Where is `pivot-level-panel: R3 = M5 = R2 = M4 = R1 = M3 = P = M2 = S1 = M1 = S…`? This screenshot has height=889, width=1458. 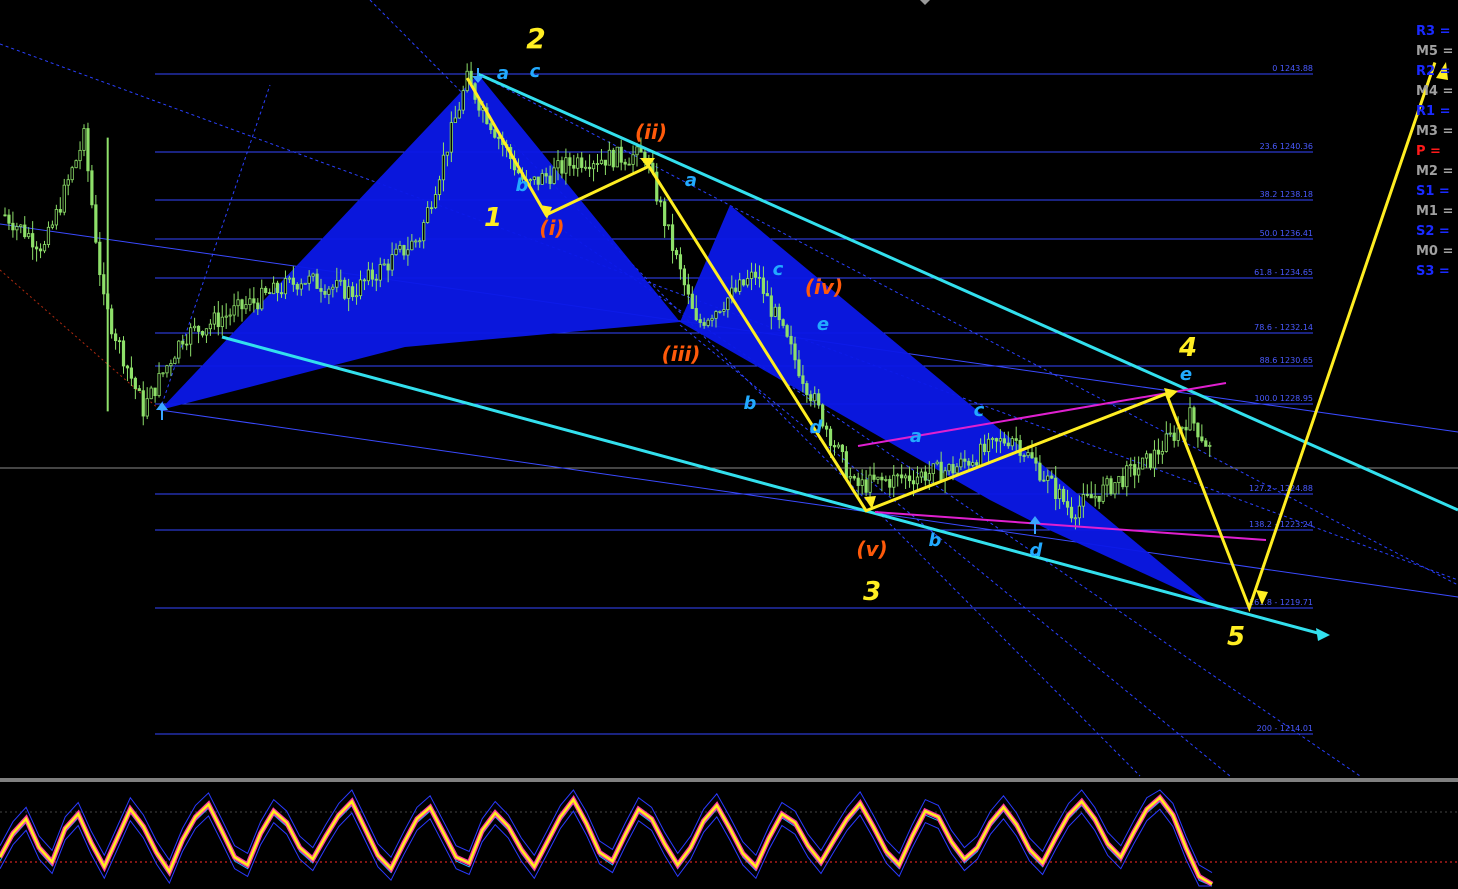 pivot-level-panel: R3 = M5 = R2 = M4 = R1 = M3 = P = M2 = S1 = M1 = S… is located at coordinates (1437, 152).